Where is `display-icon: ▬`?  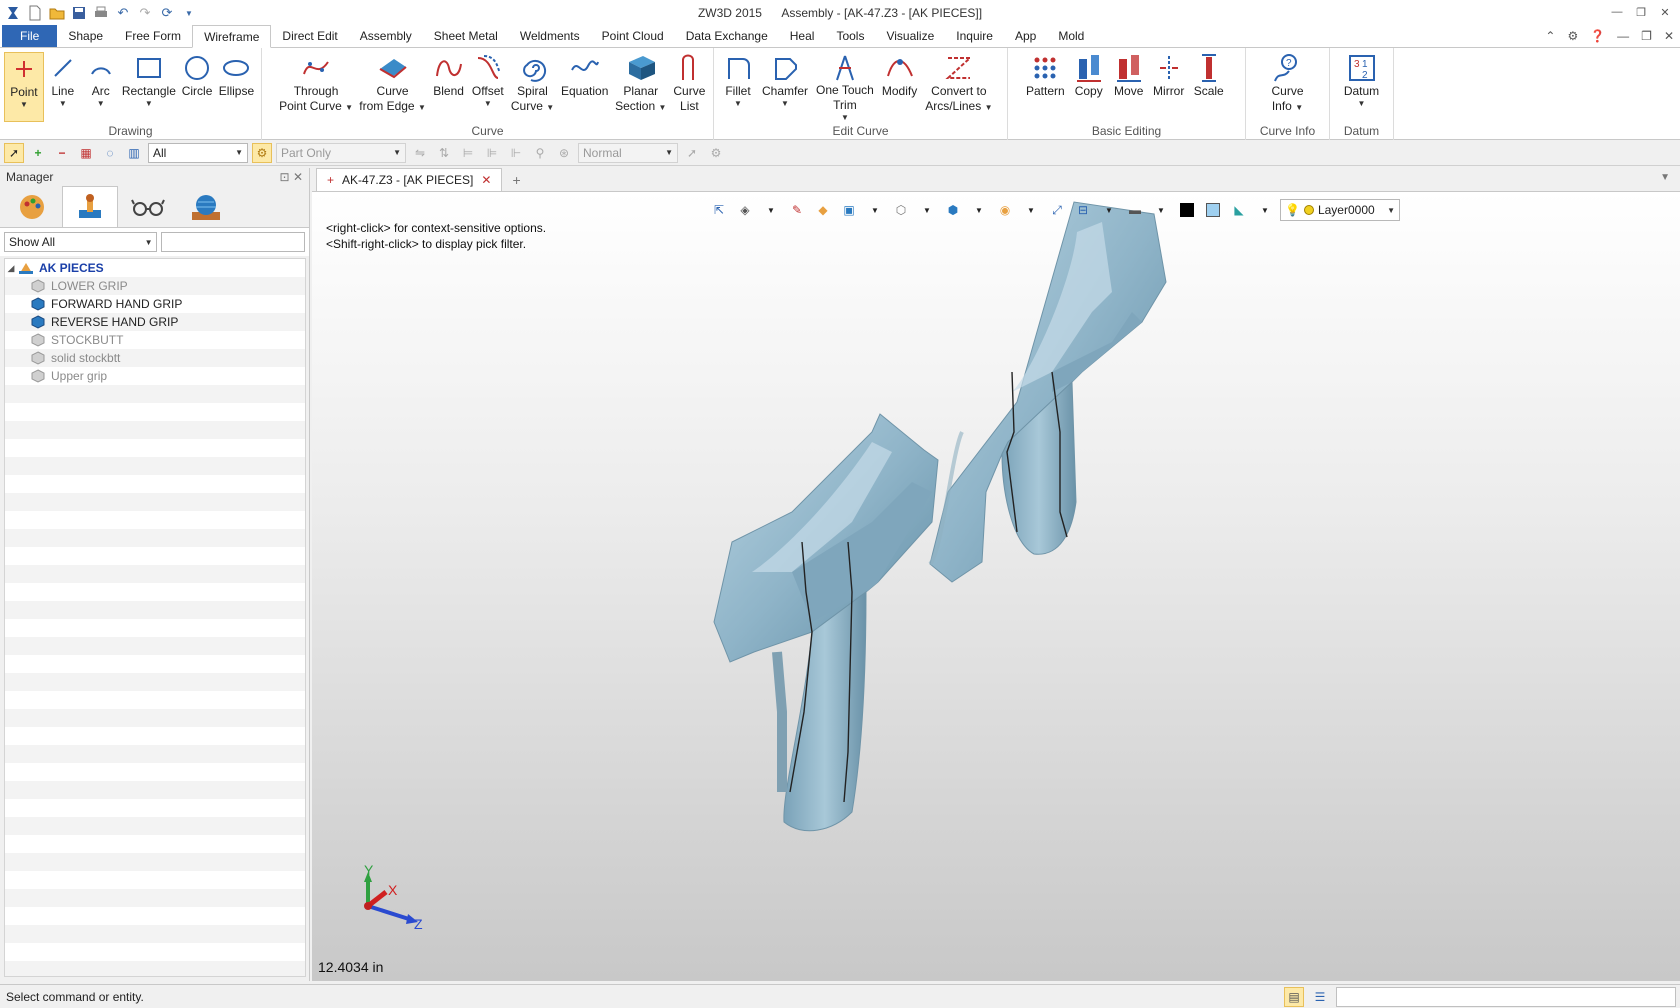
display-icon: ▬ is located at coordinates (1135, 210).